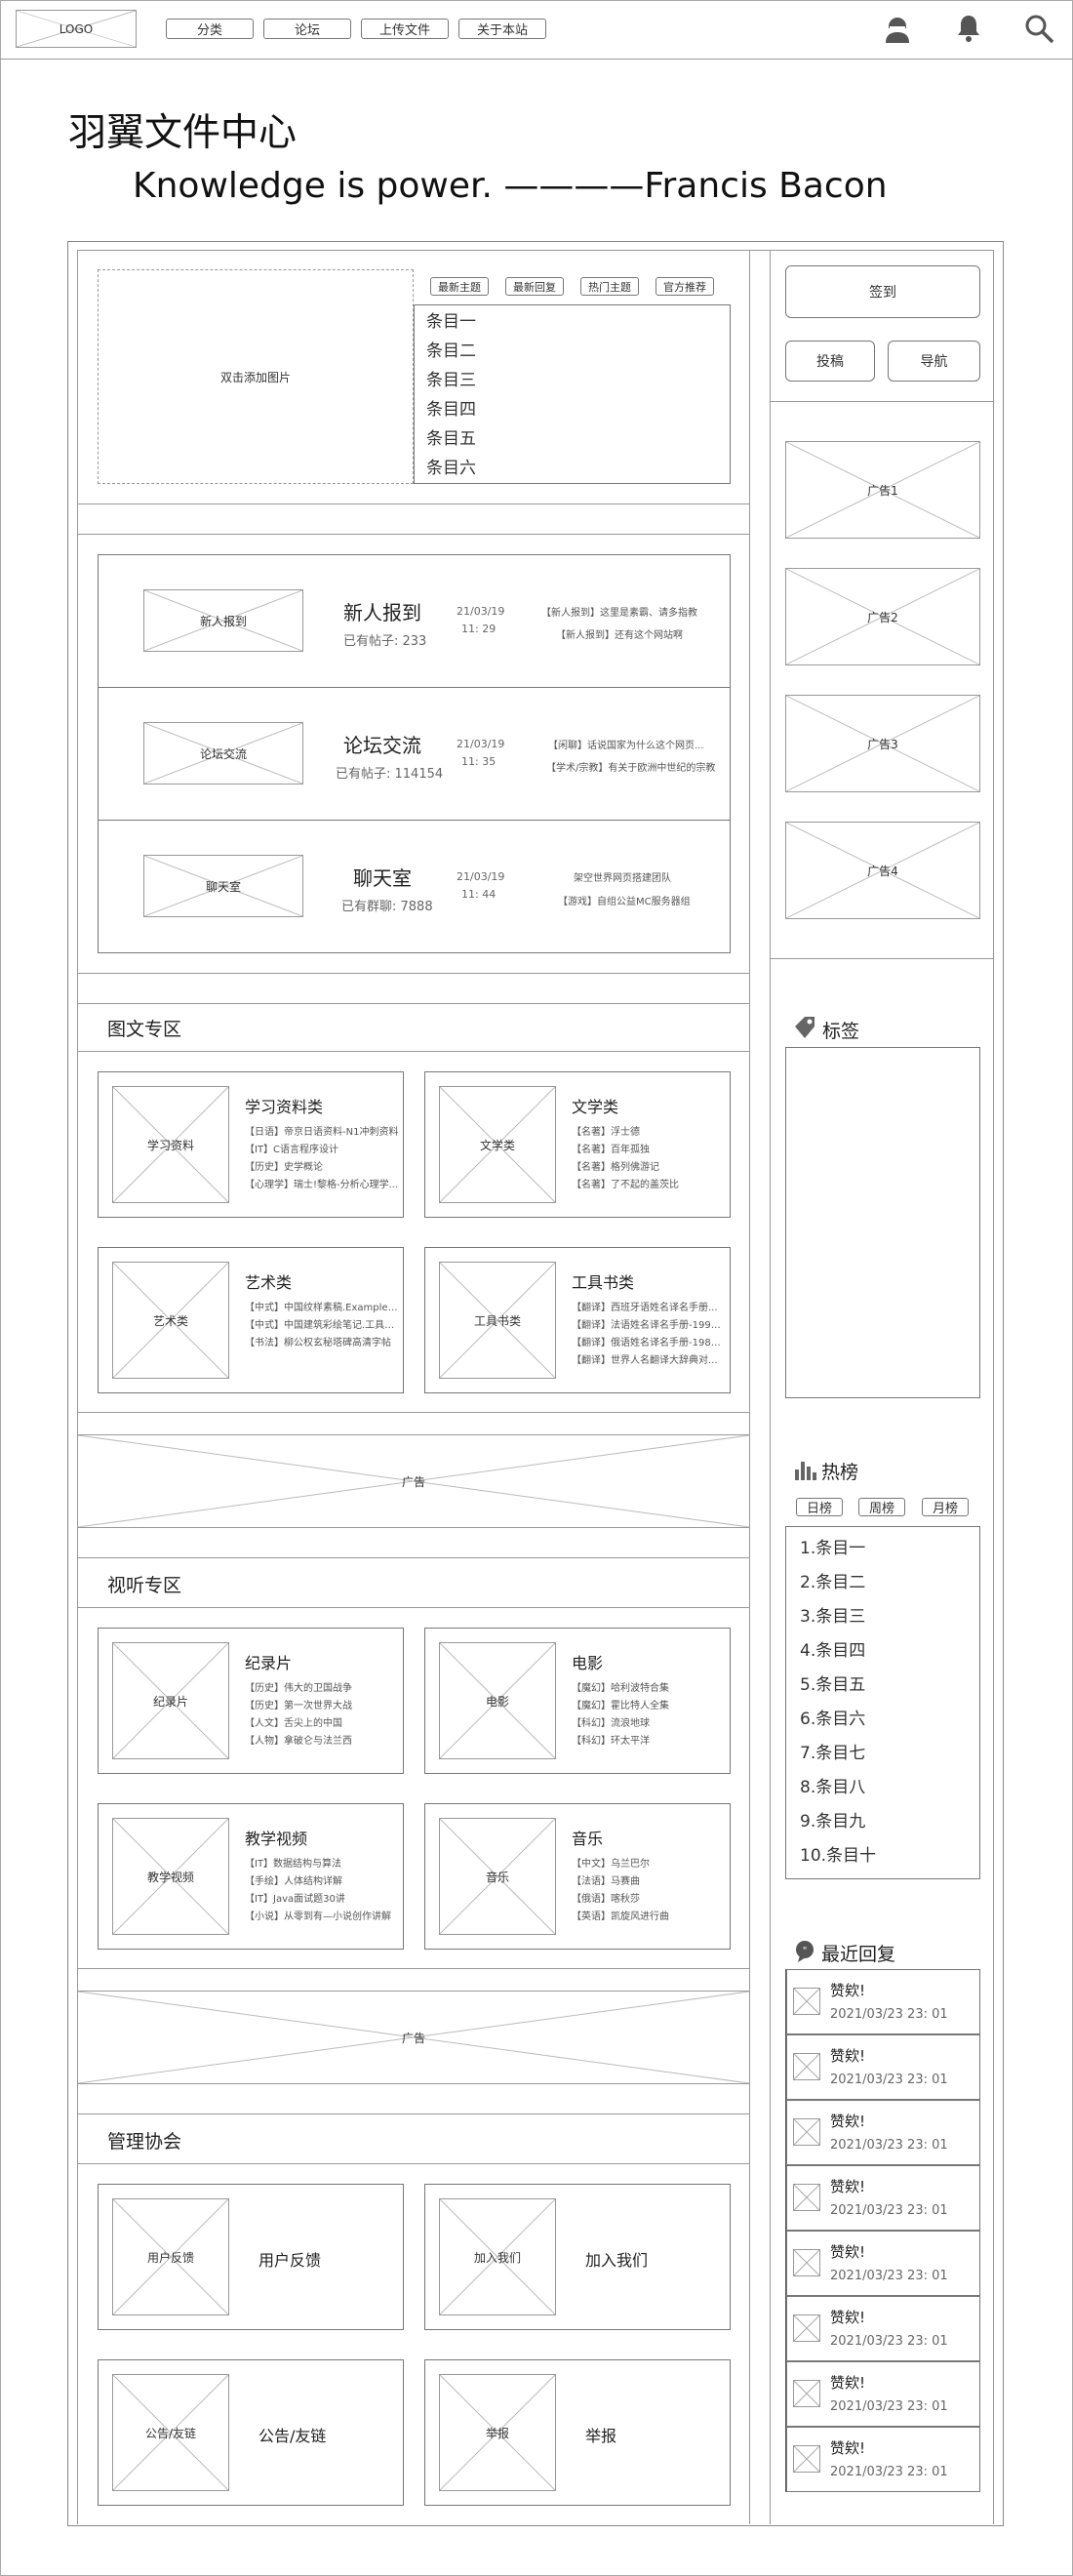 This screenshot has height=2576, width=1073. I want to click on nav-categories: 分类, so click(210, 29).